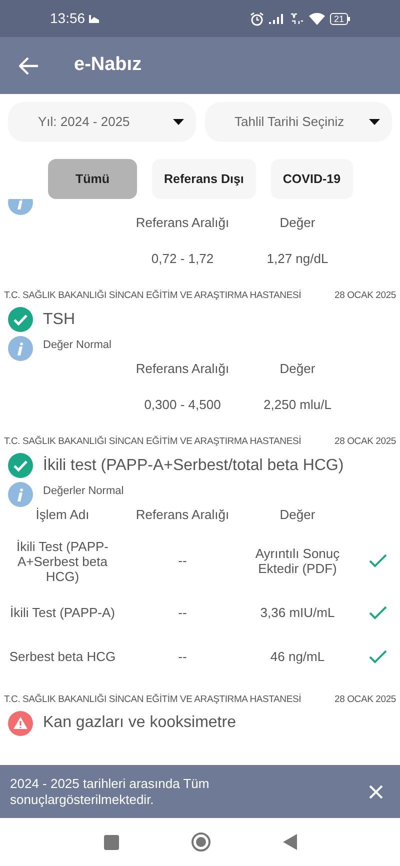 The image size is (400, 866). What do you see at coordinates (297, 404) in the screenshot?
I see `table-cell-text: 2,250 mlu/L` at bounding box center [297, 404].